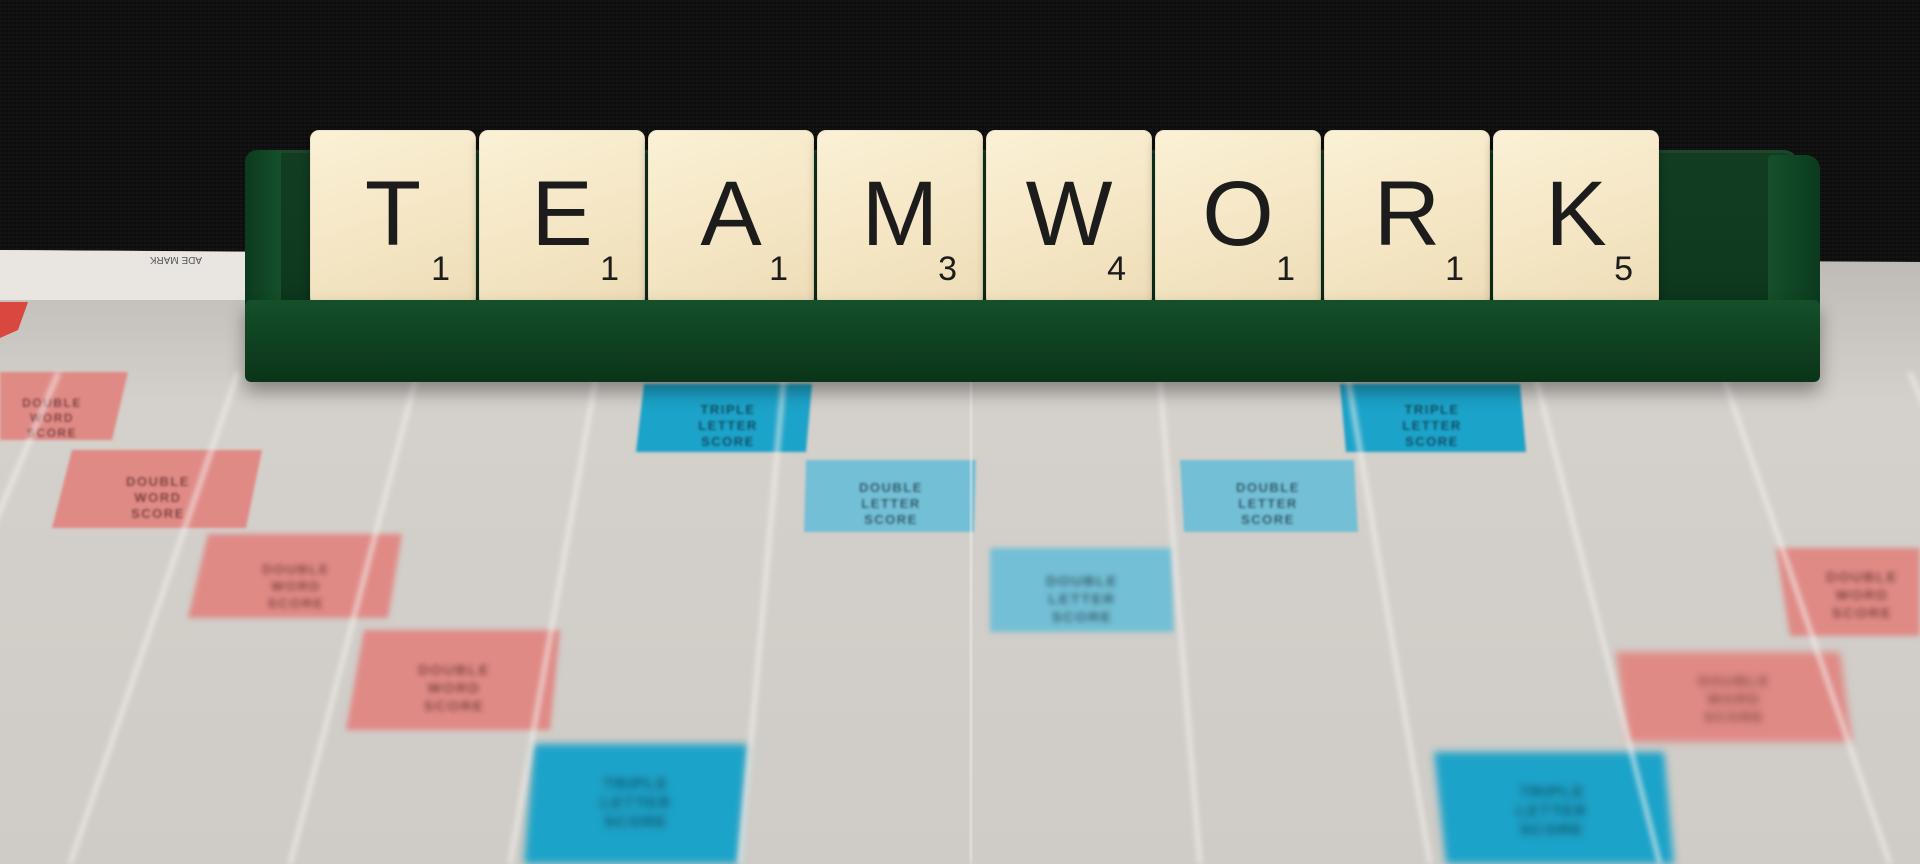 The width and height of the screenshot is (1920, 864). I want to click on board-edge-text: ADE MARK, so click(175, 259).